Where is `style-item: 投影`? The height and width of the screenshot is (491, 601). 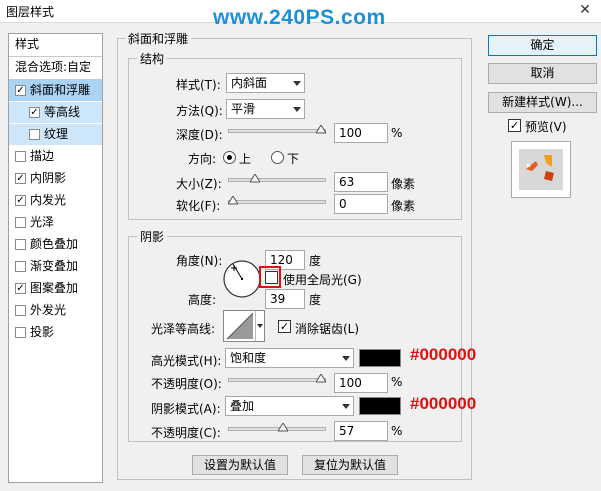
style-item: 投影 is located at coordinates (55, 332).